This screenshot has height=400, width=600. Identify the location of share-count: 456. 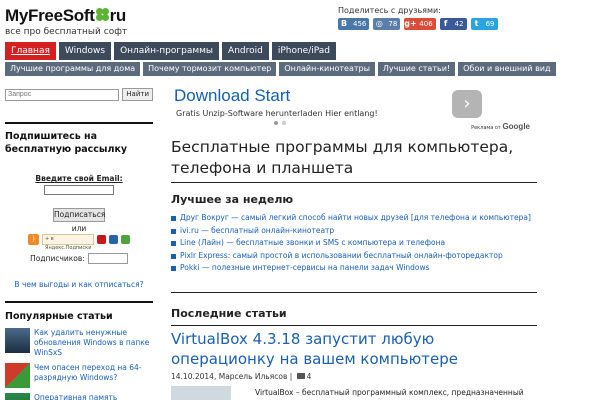
(360, 24).